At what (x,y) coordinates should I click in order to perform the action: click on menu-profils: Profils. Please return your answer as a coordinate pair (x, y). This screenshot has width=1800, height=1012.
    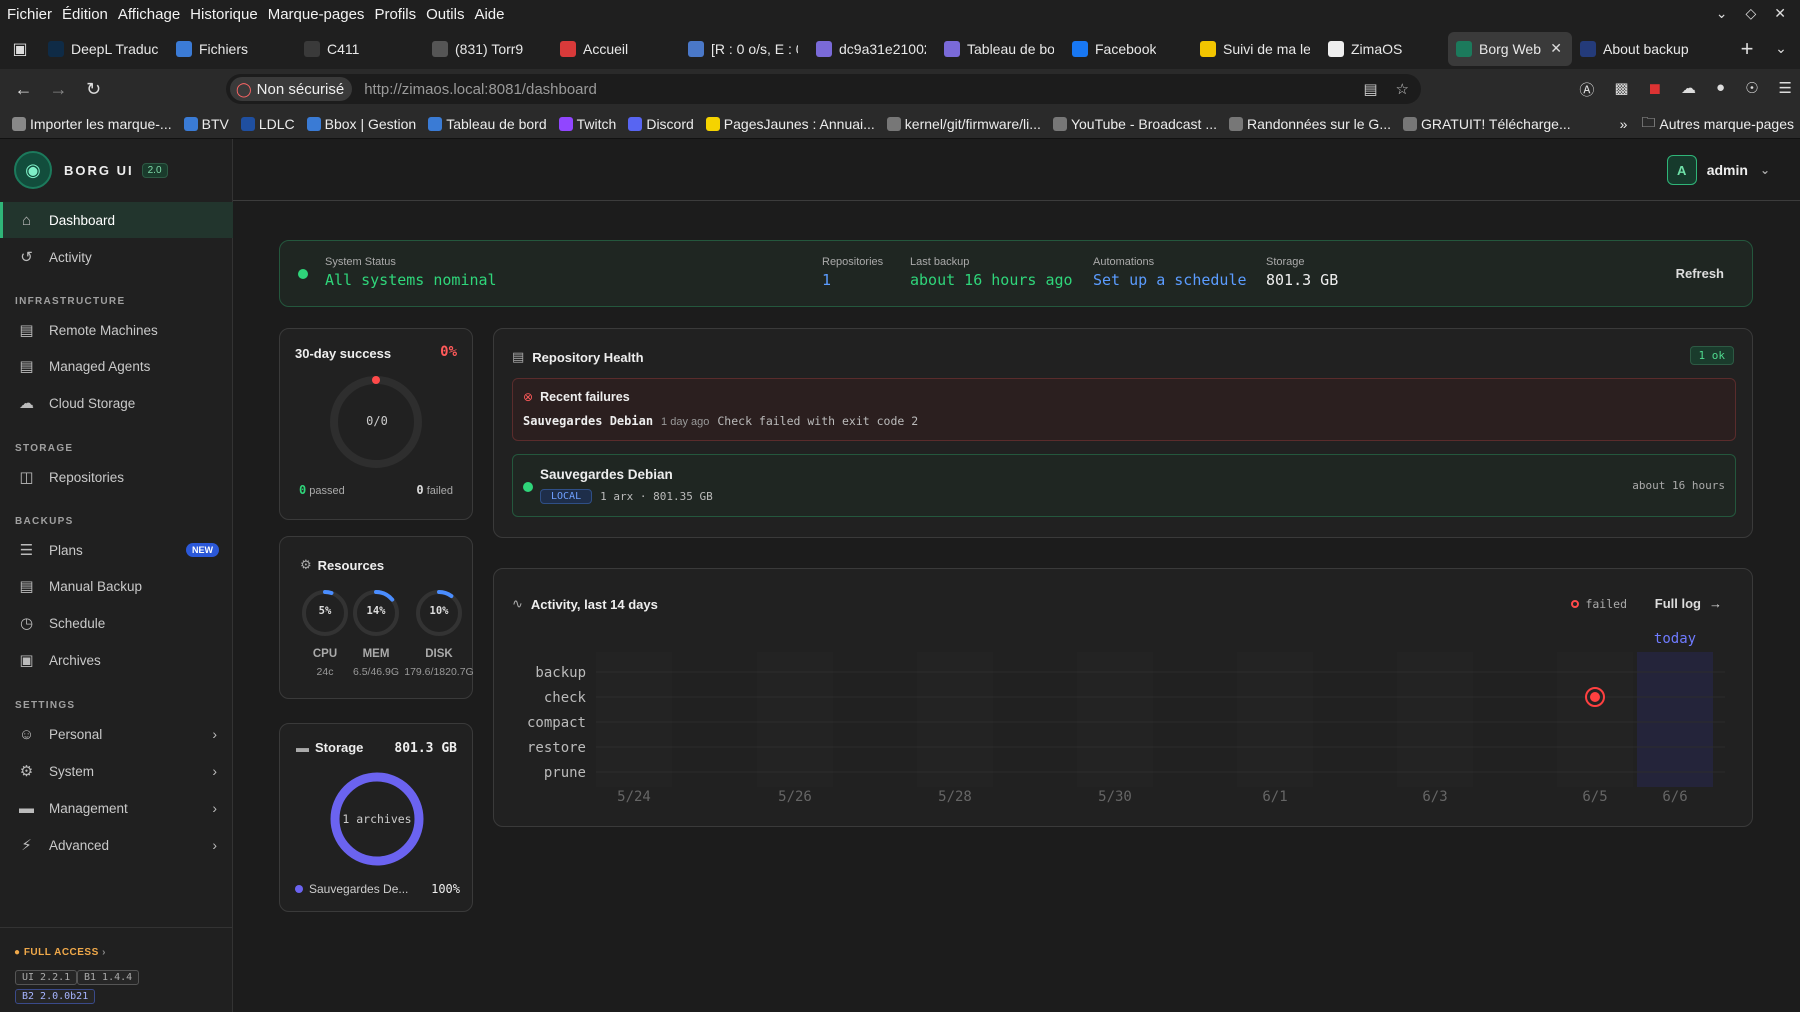
    Looking at the image, I should click on (391, 14).